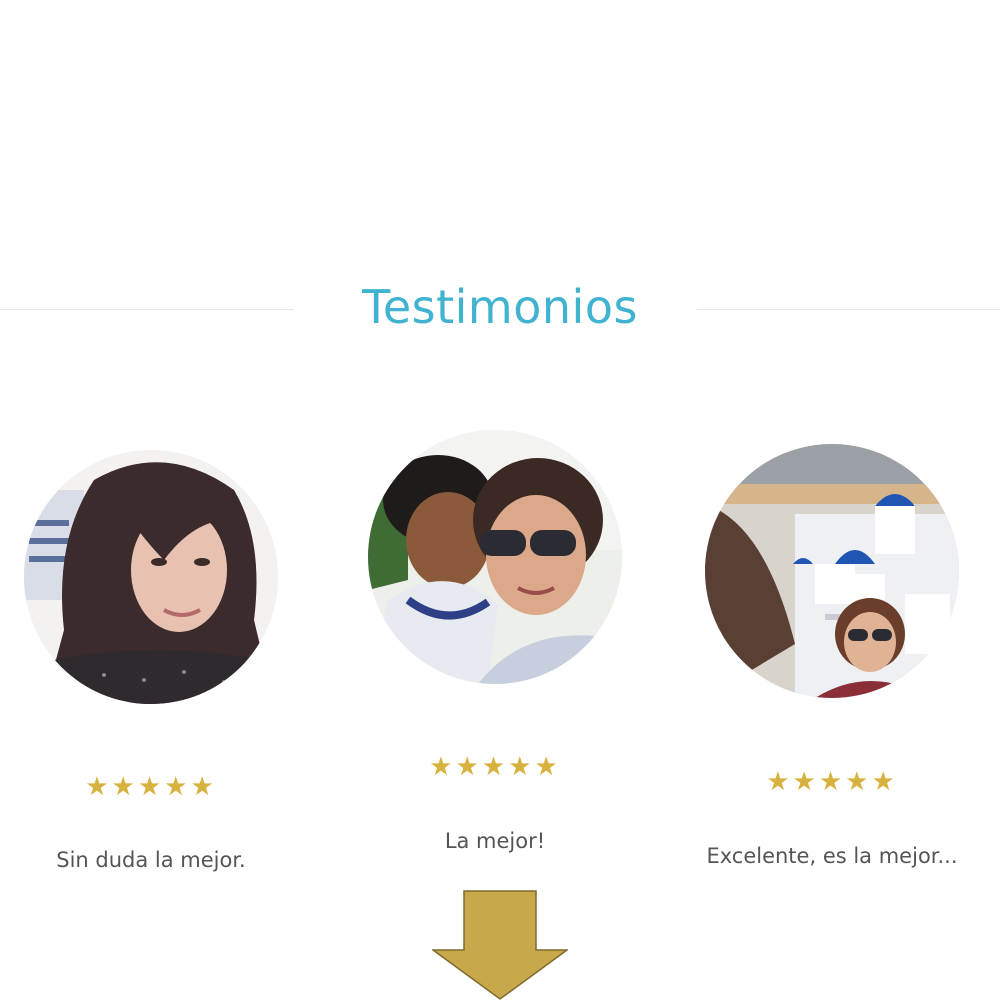 This screenshot has height=1000, width=1000. I want to click on avatar-photo-woman-long-hair, so click(151, 577).